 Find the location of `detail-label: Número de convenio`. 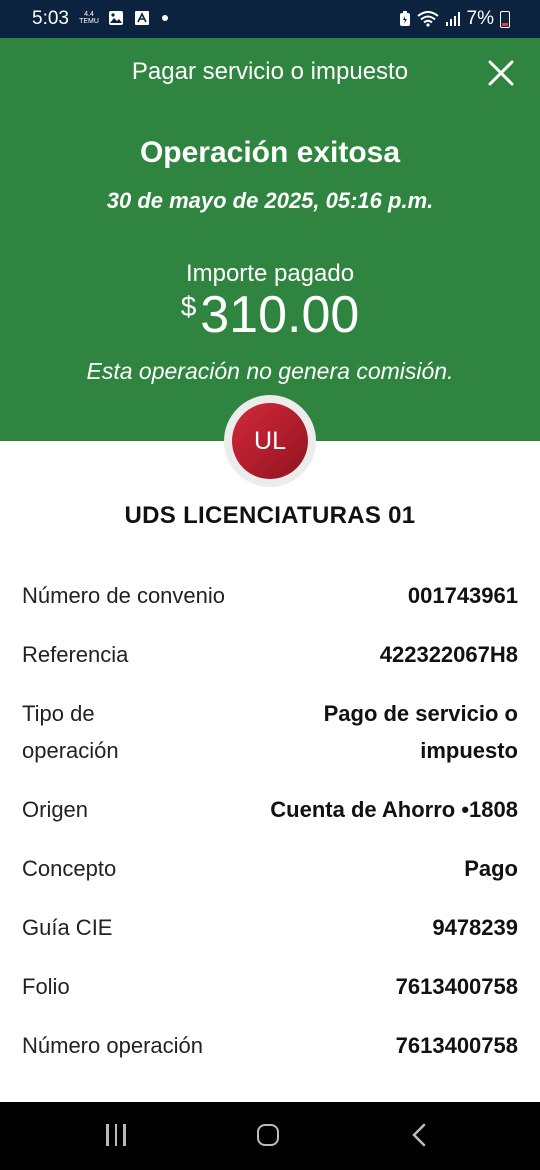

detail-label: Número de convenio is located at coordinates (124, 595).